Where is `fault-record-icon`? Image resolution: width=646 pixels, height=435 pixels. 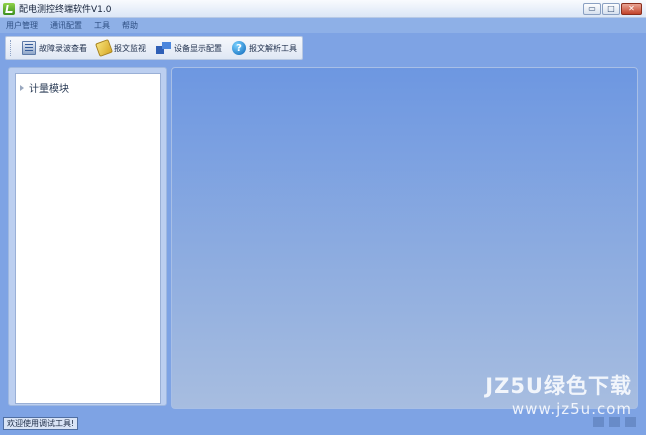 fault-record-icon is located at coordinates (29, 48).